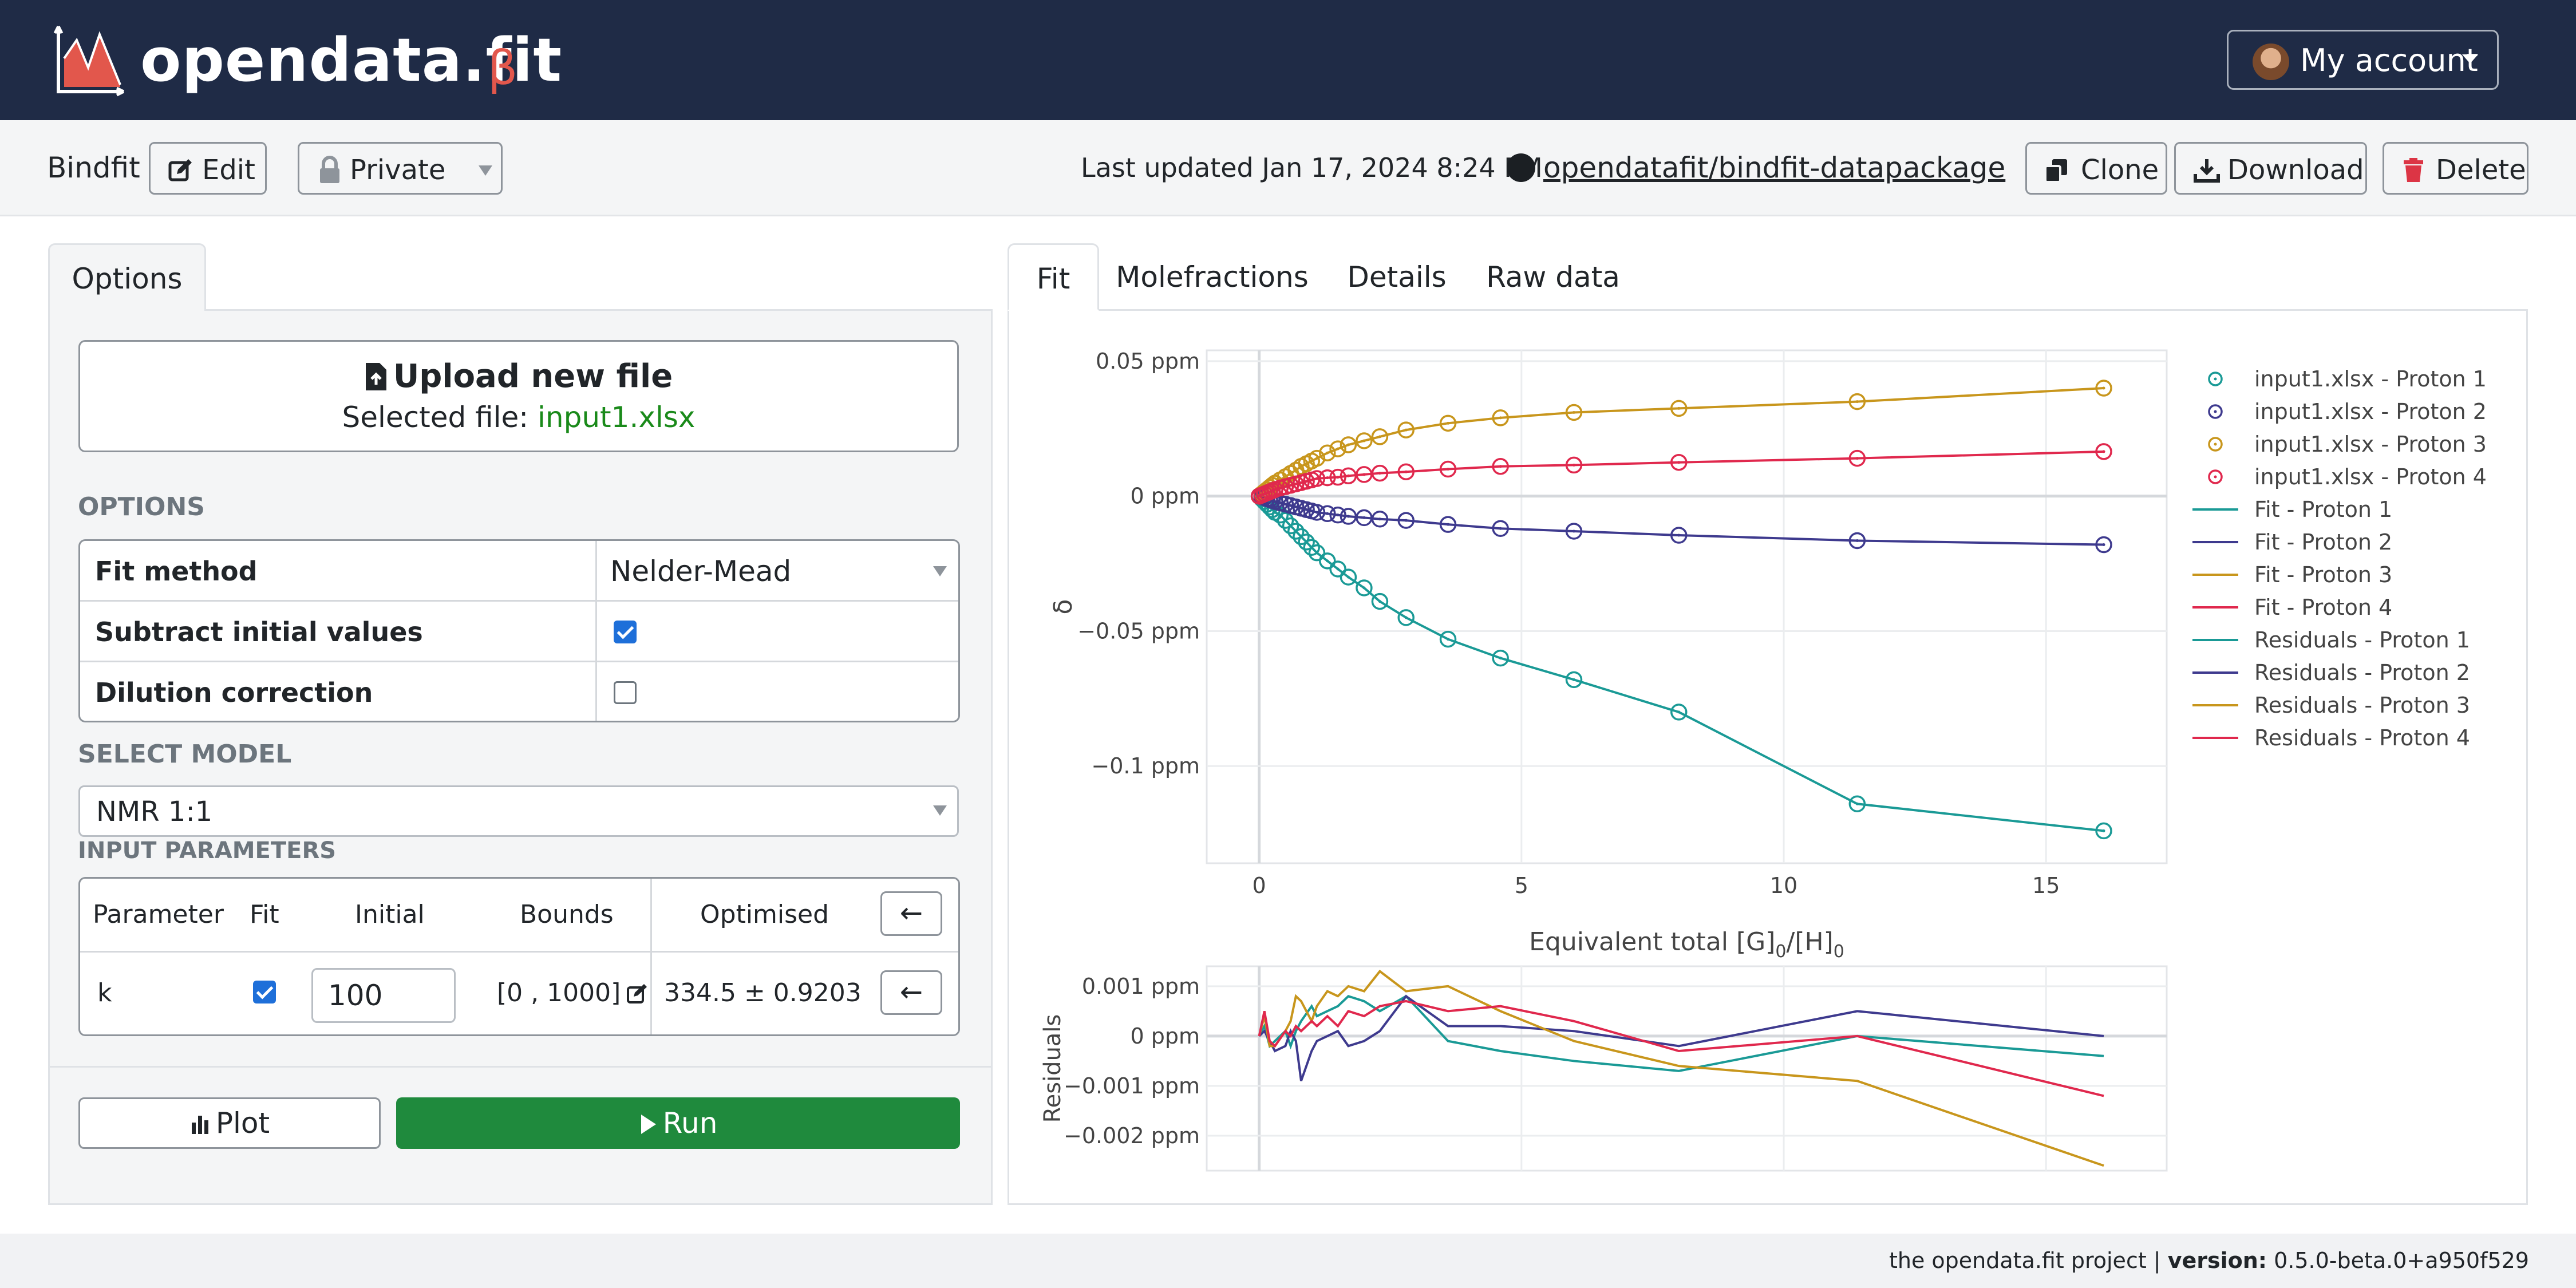 This screenshot has height=1288, width=2576. I want to click on edit-button: Edit, so click(208, 168).